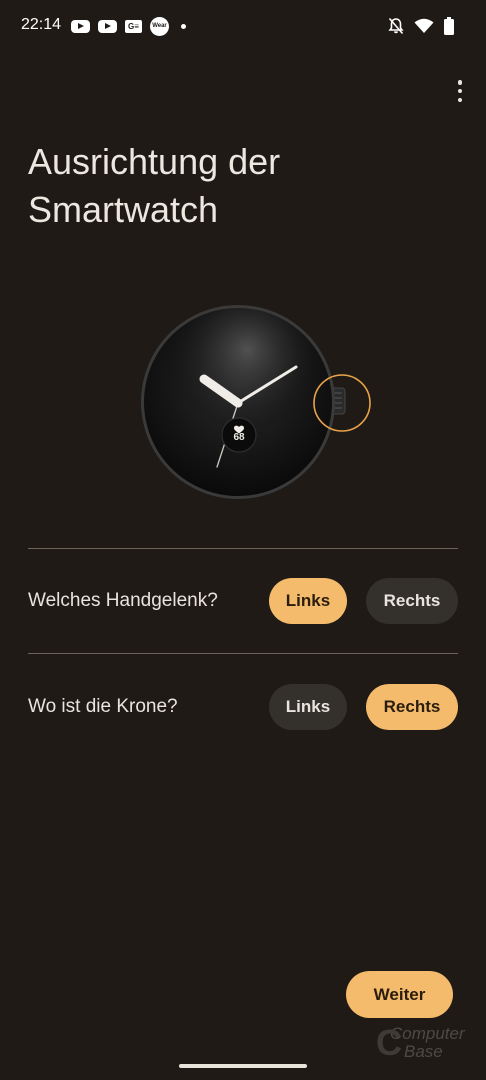 The width and height of the screenshot is (486, 1080). What do you see at coordinates (41, 24) in the screenshot?
I see `status-time: 22:14` at bounding box center [41, 24].